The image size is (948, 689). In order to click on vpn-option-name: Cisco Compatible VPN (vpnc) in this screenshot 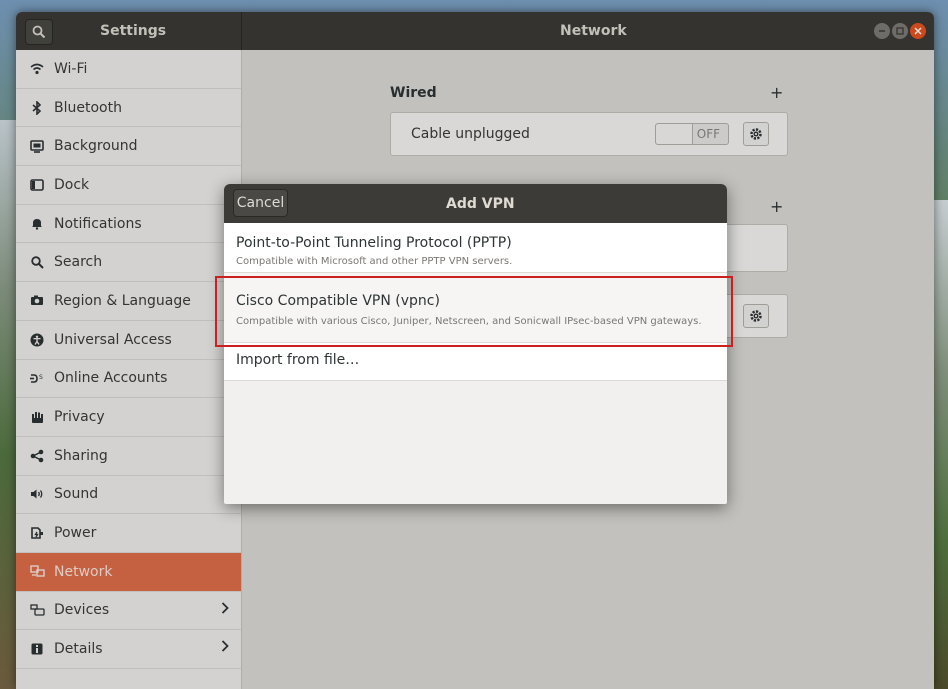, I will do `click(338, 301)`.